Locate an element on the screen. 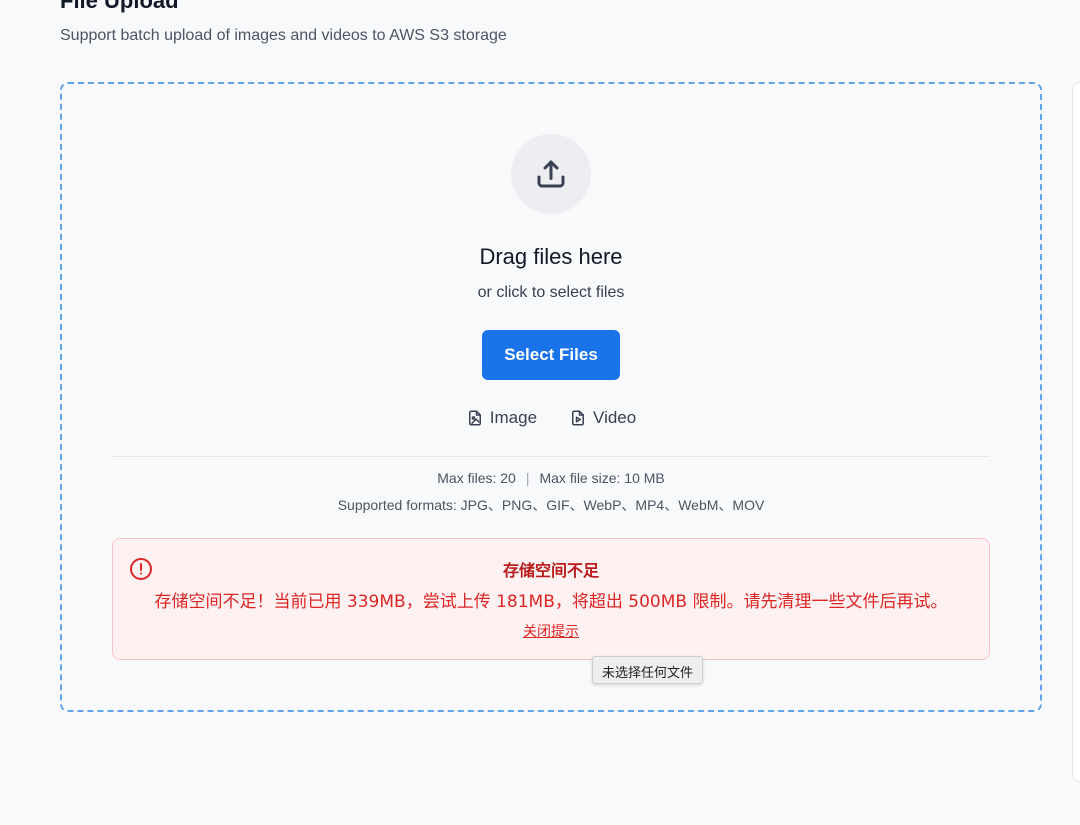 This screenshot has height=825, width=1080. divider is located at coordinates (551, 456).